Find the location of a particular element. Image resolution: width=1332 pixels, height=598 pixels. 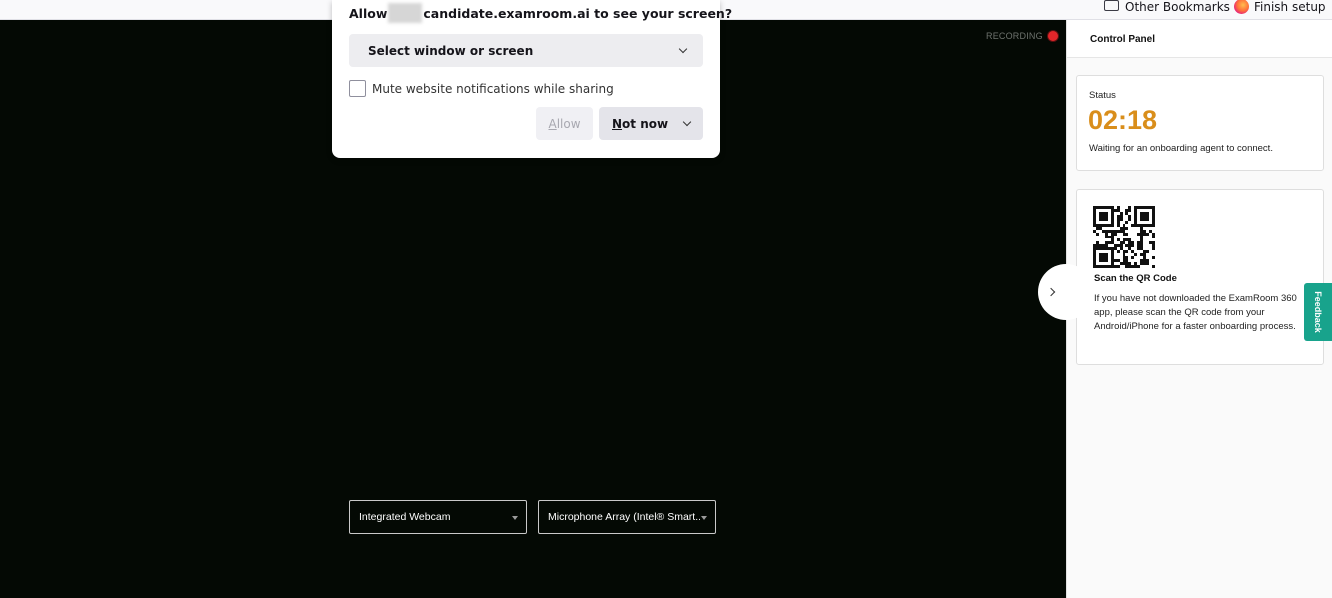

feedback-tab: Feedback is located at coordinates (1318, 312).